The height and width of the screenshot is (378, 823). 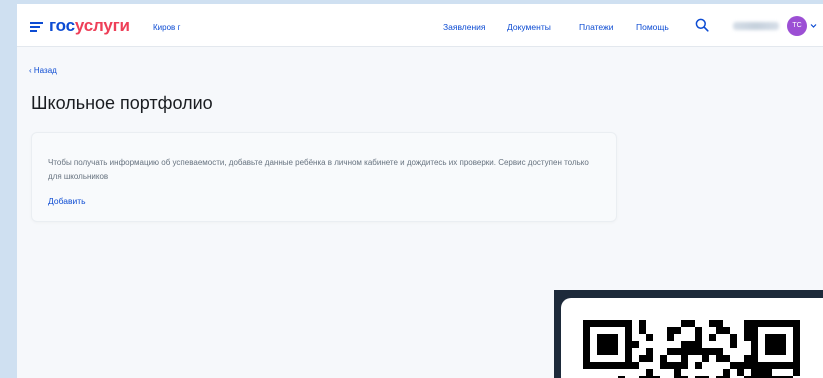 What do you see at coordinates (122, 103) in the screenshot?
I see `page-title: Школьное портфолио` at bounding box center [122, 103].